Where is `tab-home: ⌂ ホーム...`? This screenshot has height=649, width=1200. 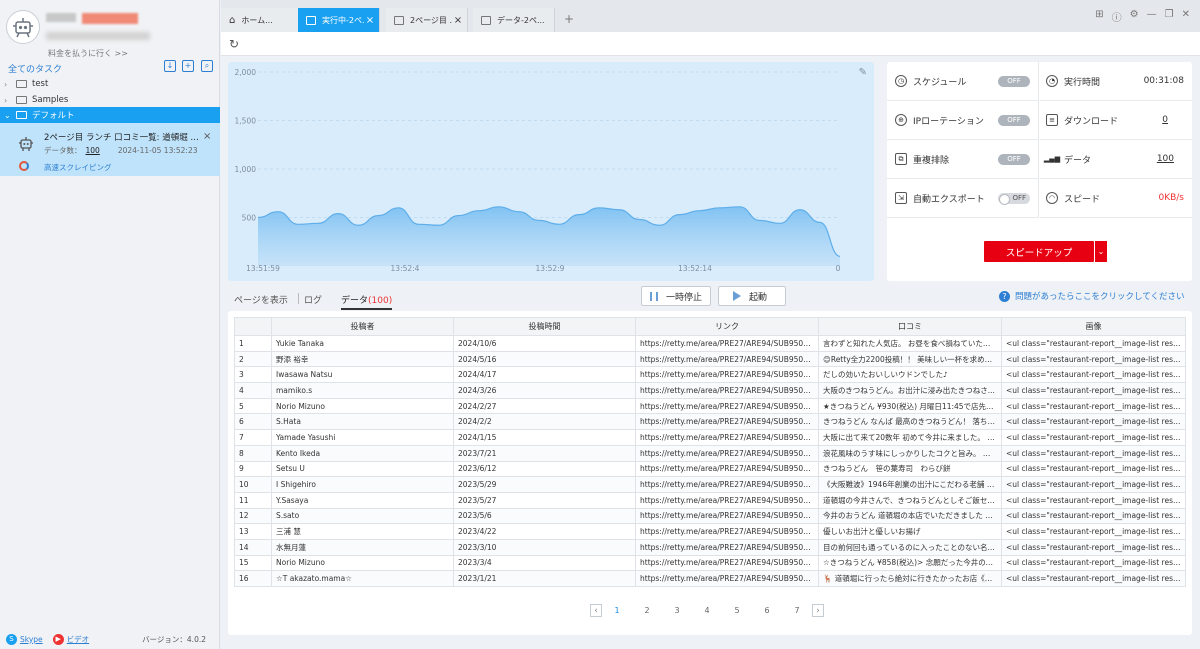 tab-home: ⌂ ホーム... is located at coordinates (262, 20).